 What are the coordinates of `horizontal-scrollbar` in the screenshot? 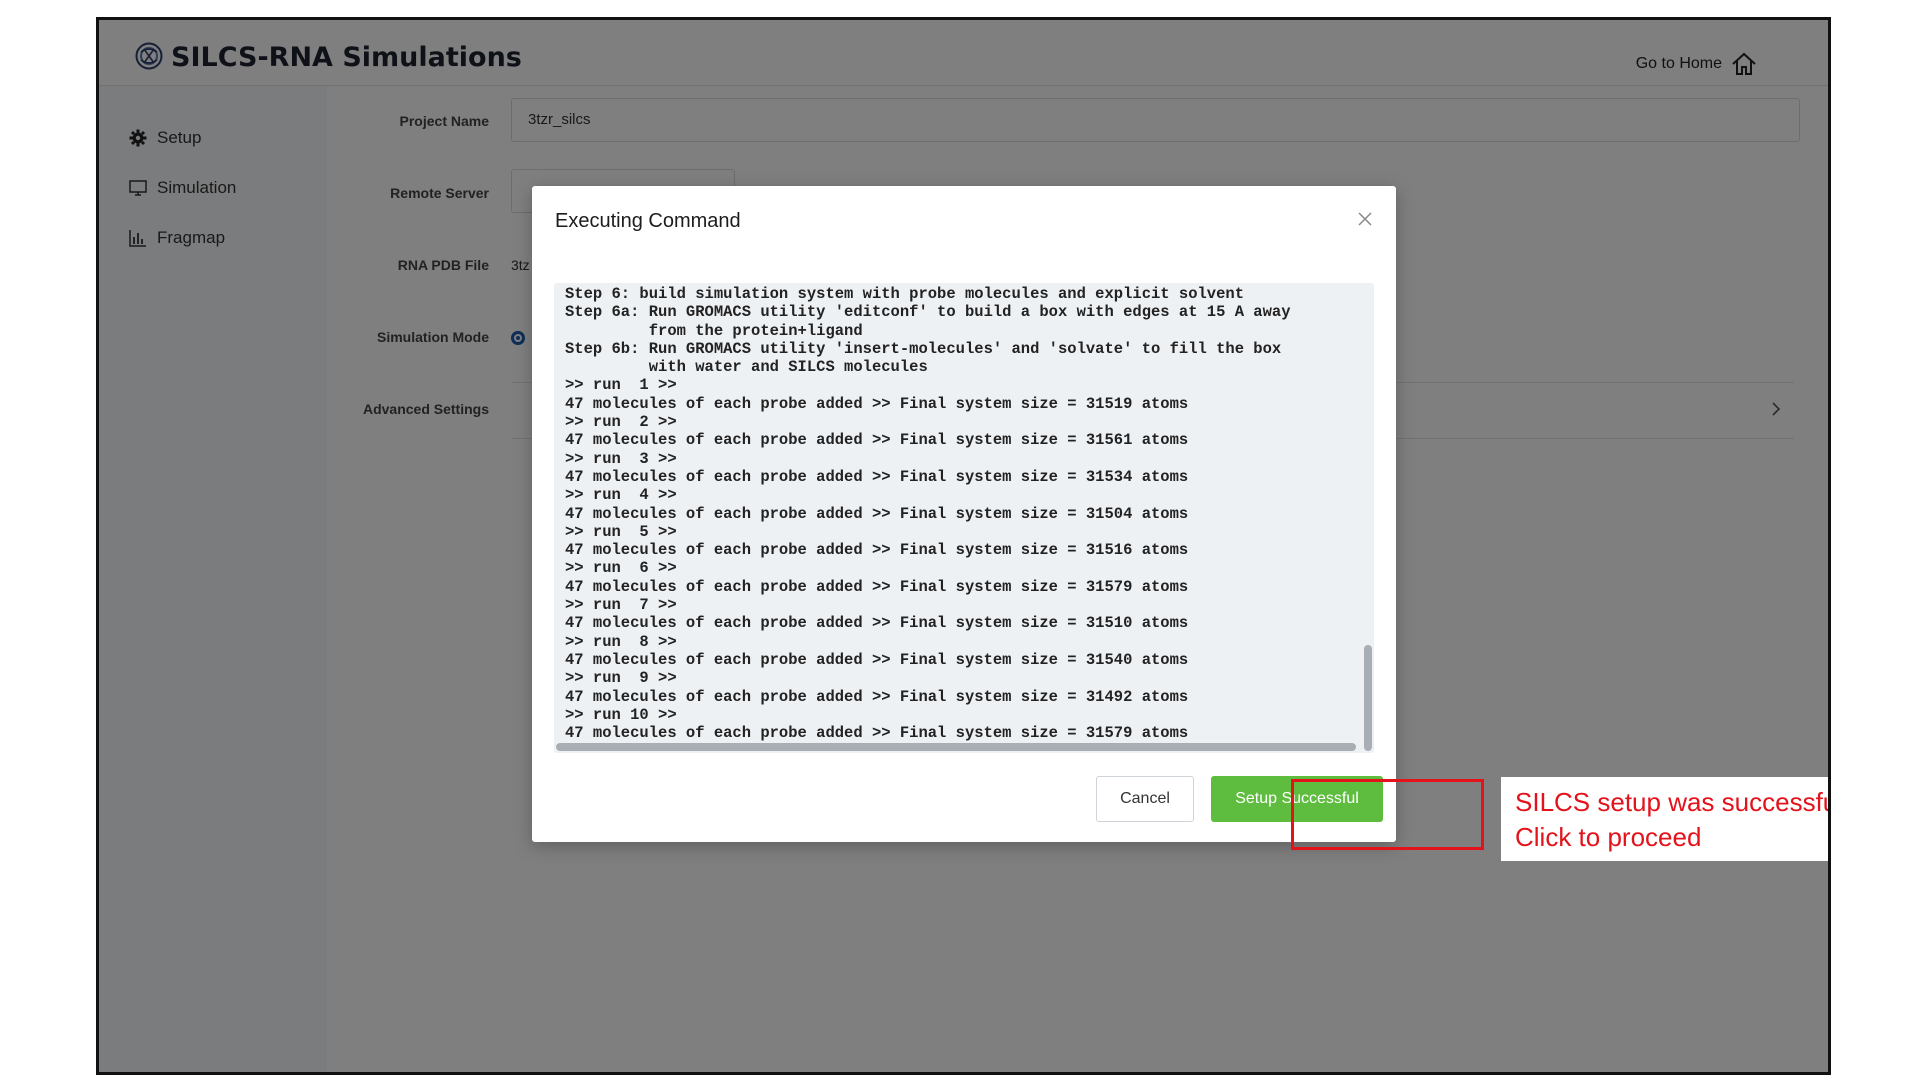 It's located at (956, 747).